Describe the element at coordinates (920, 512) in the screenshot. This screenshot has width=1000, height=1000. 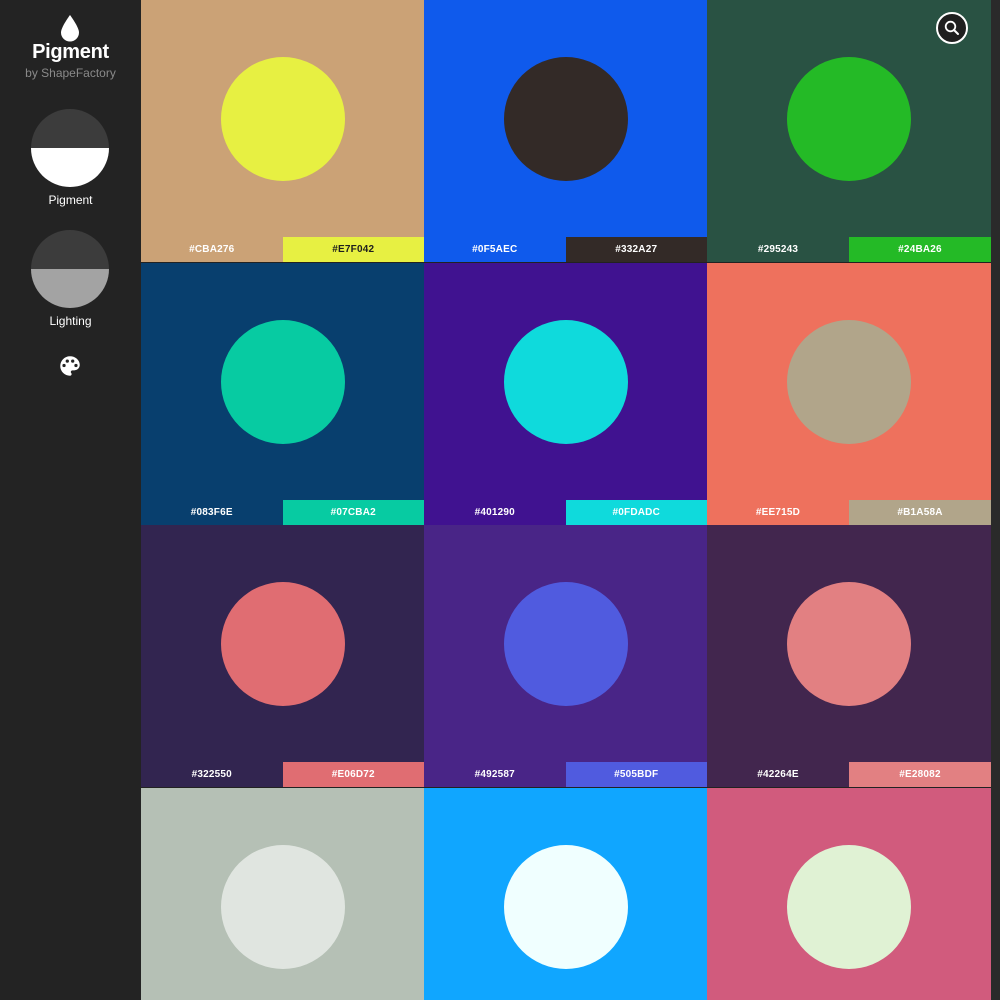
I see `pigment-color-swatch: #B1A58A` at that location.